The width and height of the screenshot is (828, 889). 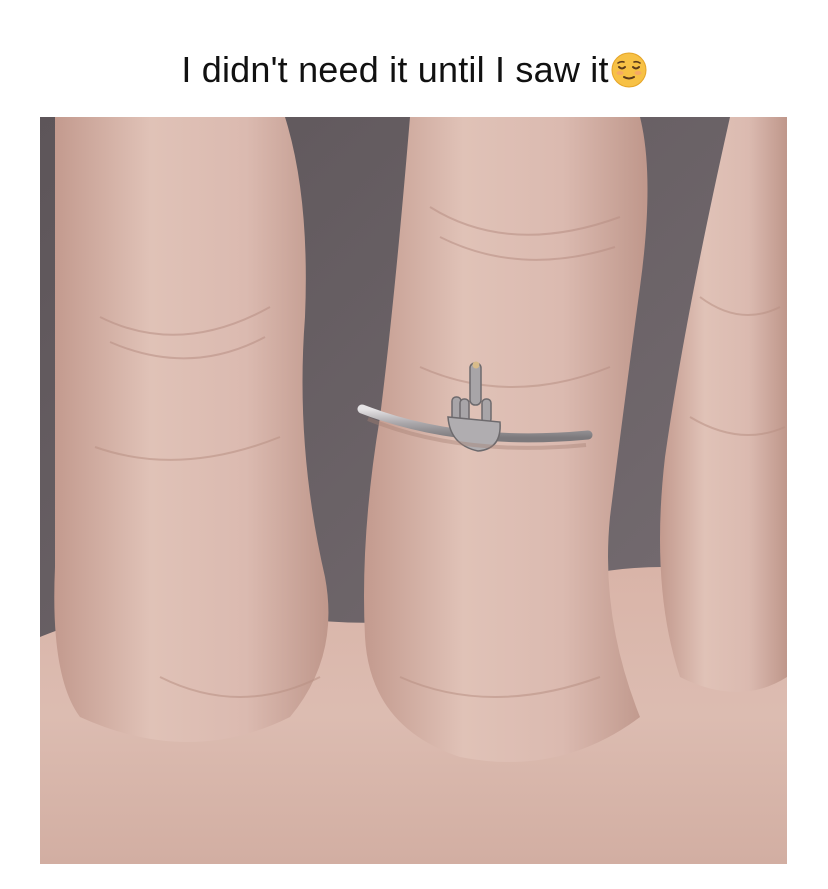 I want to click on meme-caption: I didn't need it until I saw it, so click(x=414, y=70).